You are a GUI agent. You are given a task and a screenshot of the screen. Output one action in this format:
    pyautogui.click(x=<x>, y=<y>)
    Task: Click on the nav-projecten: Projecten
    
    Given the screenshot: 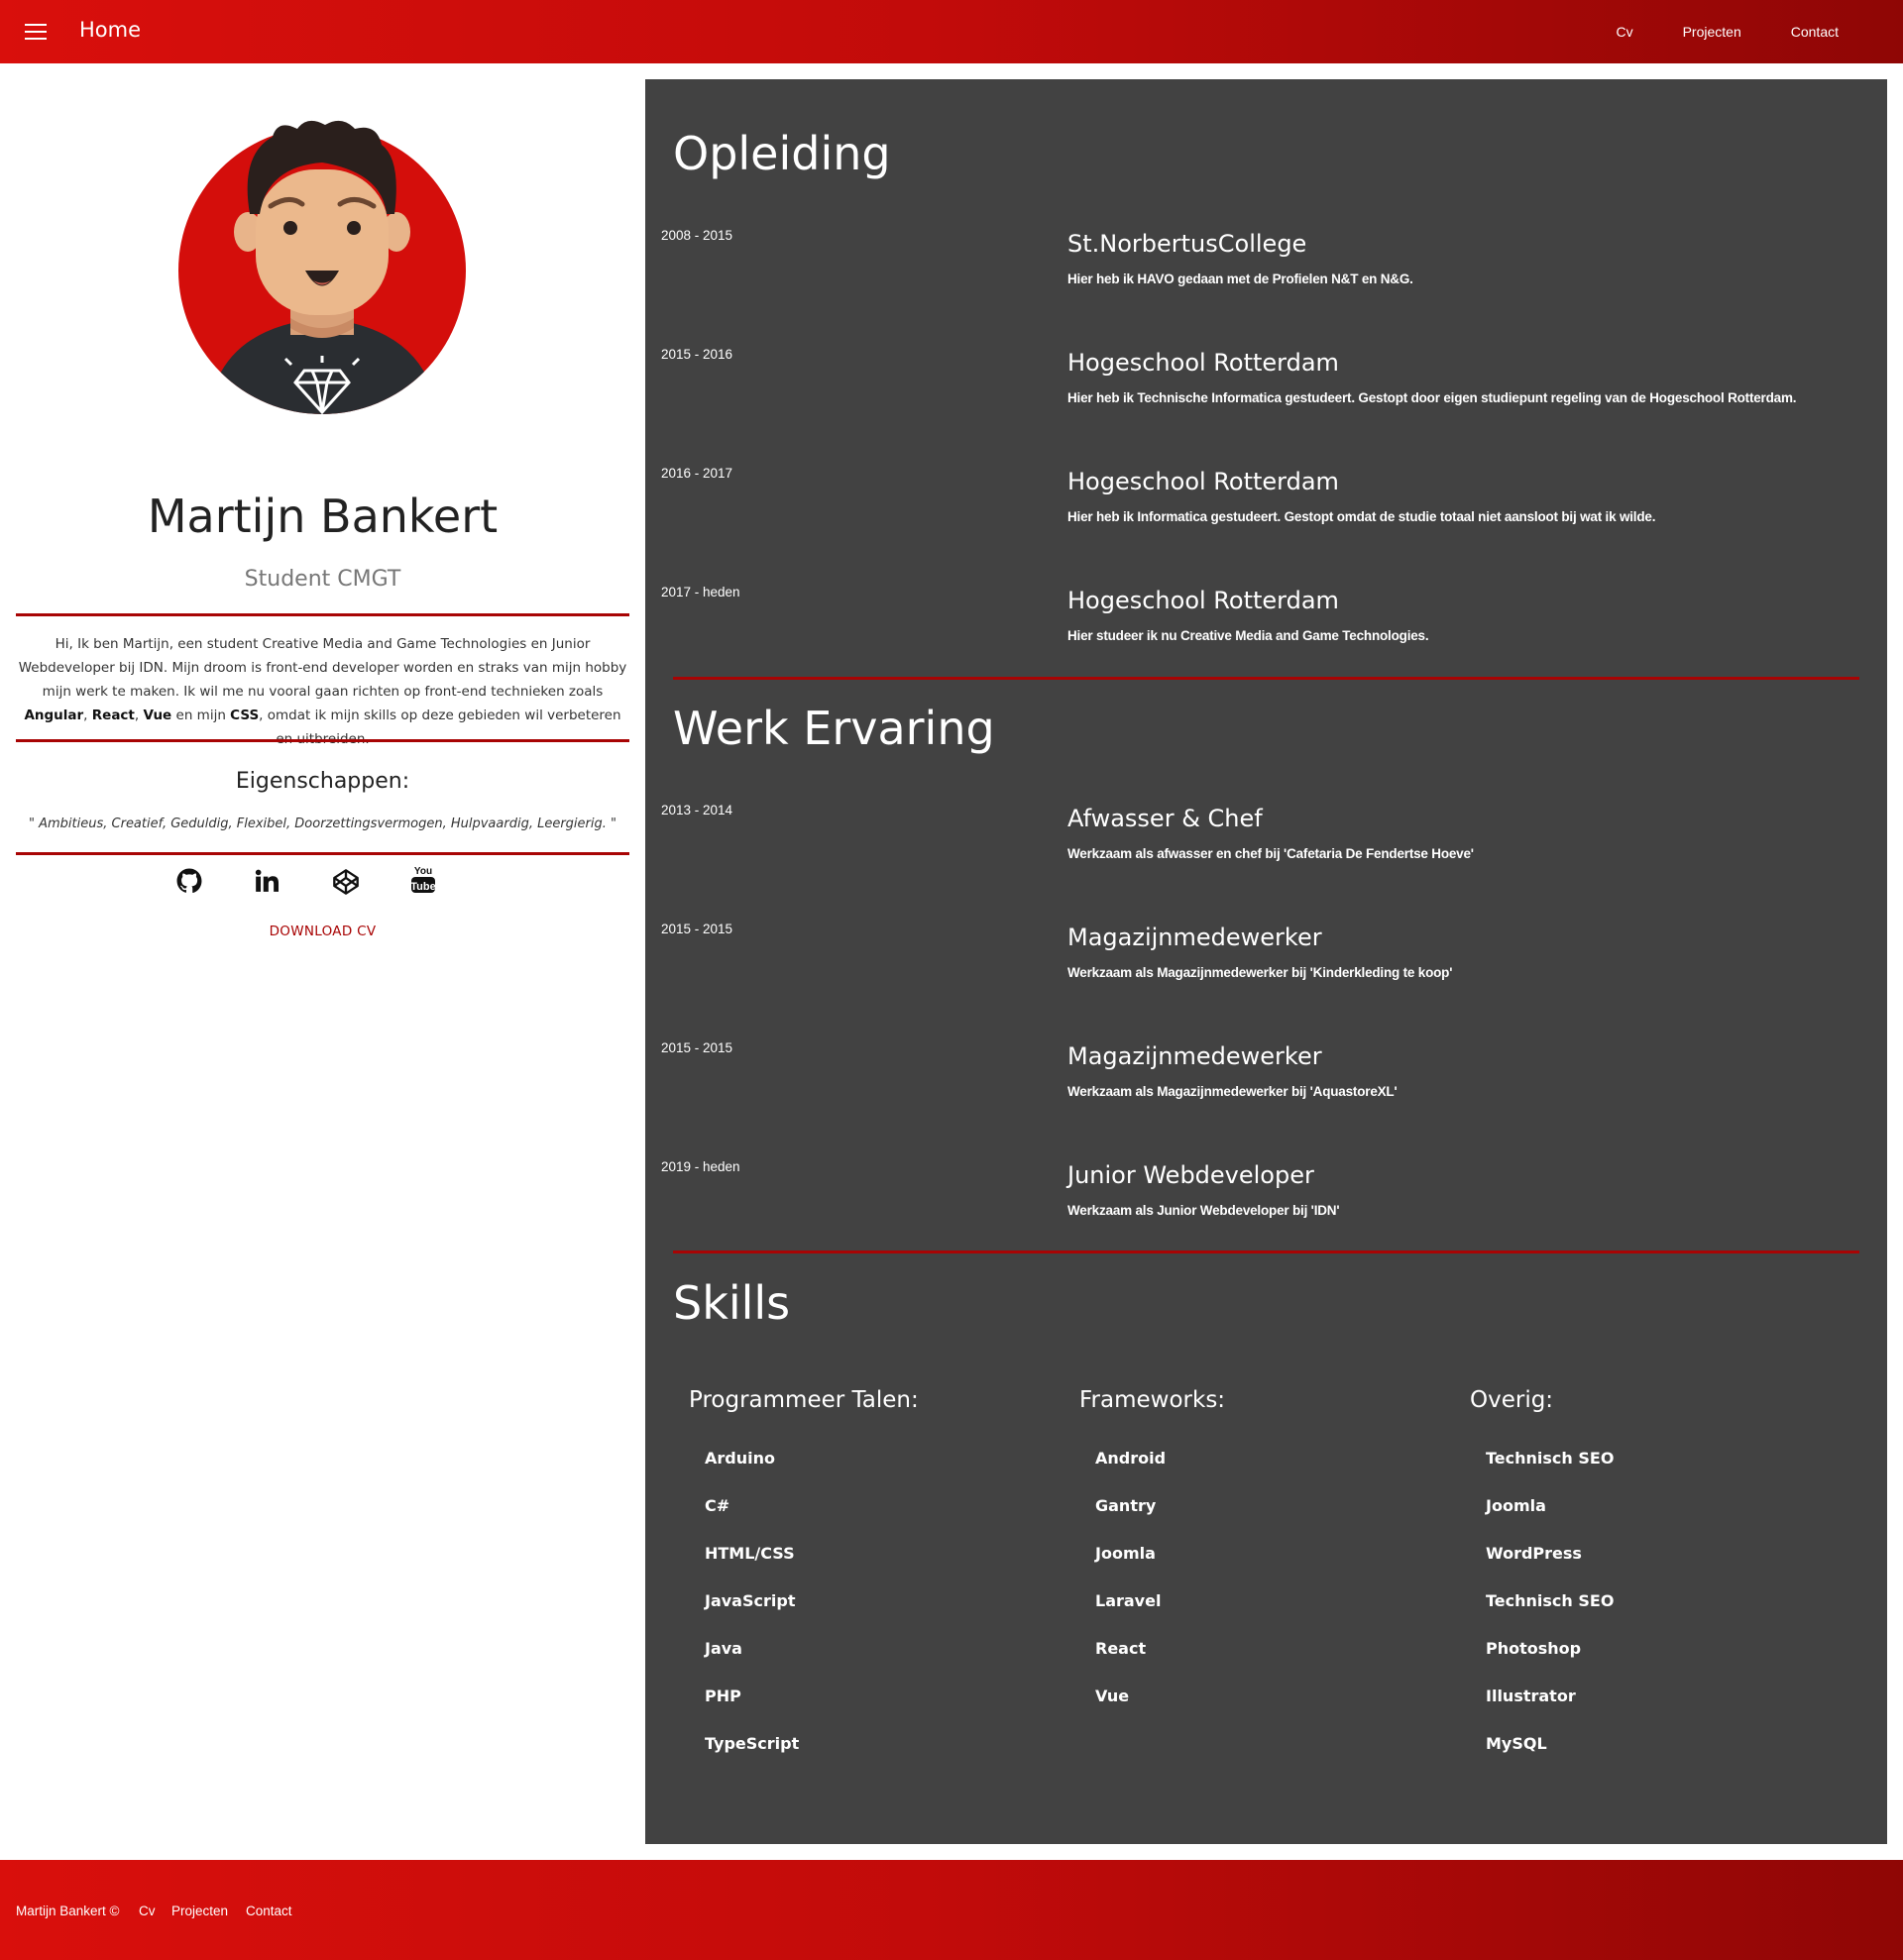 What is the action you would take?
    pyautogui.click(x=1712, y=32)
    